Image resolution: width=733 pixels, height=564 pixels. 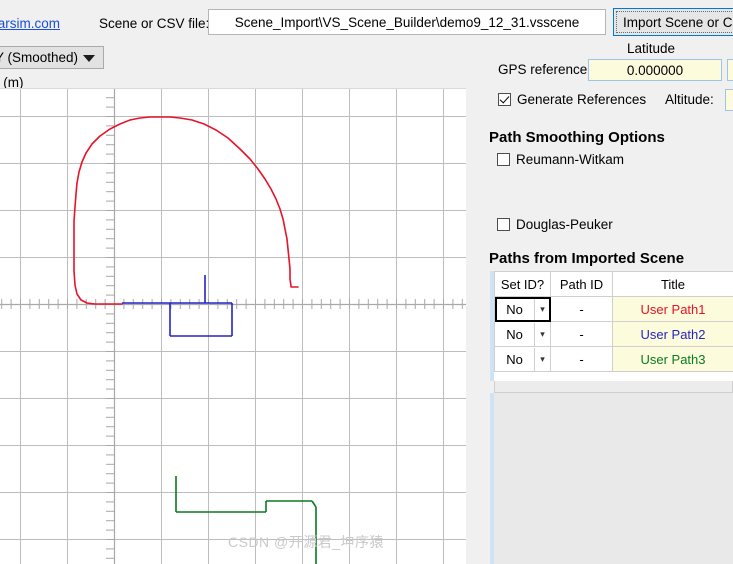 What do you see at coordinates (672, 334) in the screenshot?
I see `path-title-cell: User Path2` at bounding box center [672, 334].